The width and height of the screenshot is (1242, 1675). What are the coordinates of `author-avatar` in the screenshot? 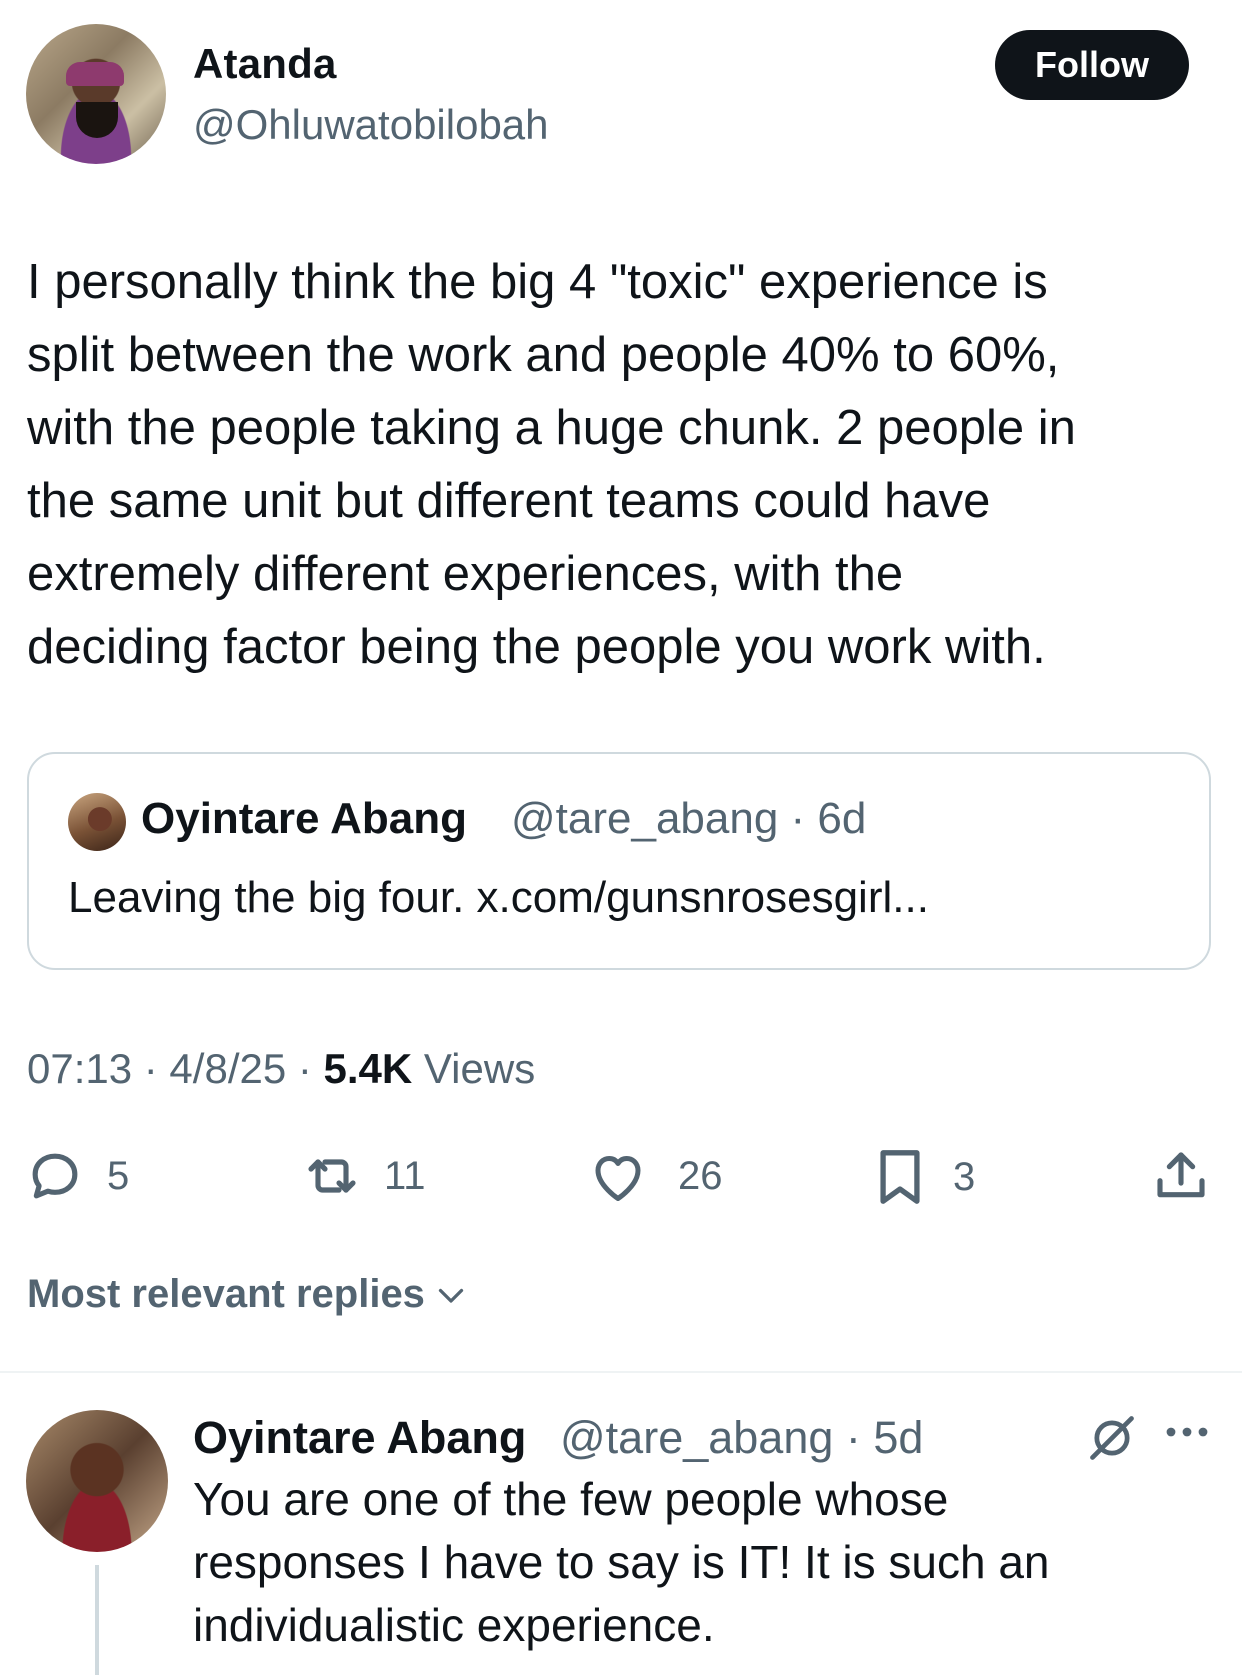 It's located at (96, 94).